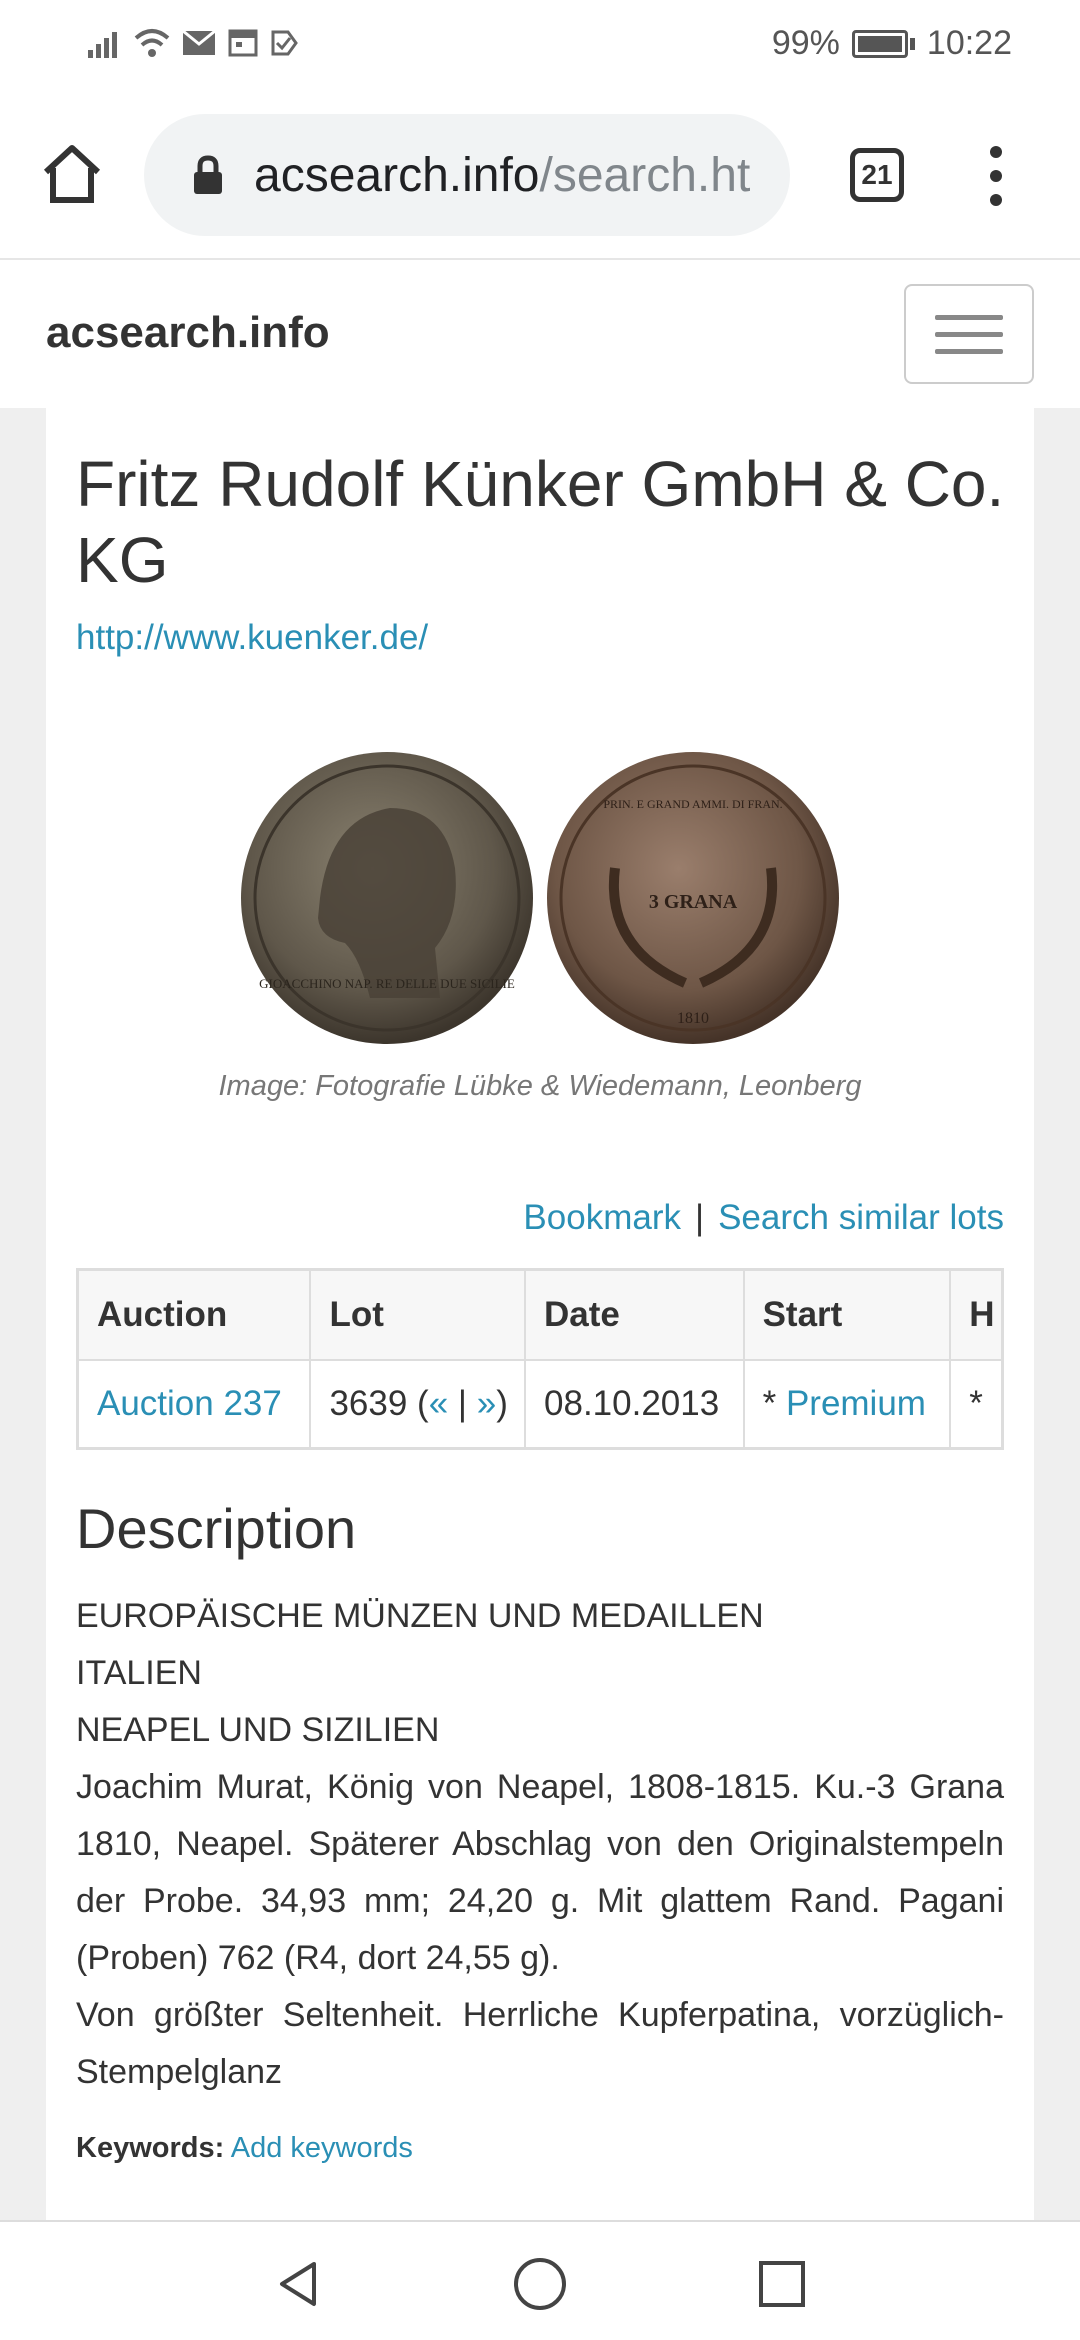  I want to click on start-prefix: *, so click(774, 1403).